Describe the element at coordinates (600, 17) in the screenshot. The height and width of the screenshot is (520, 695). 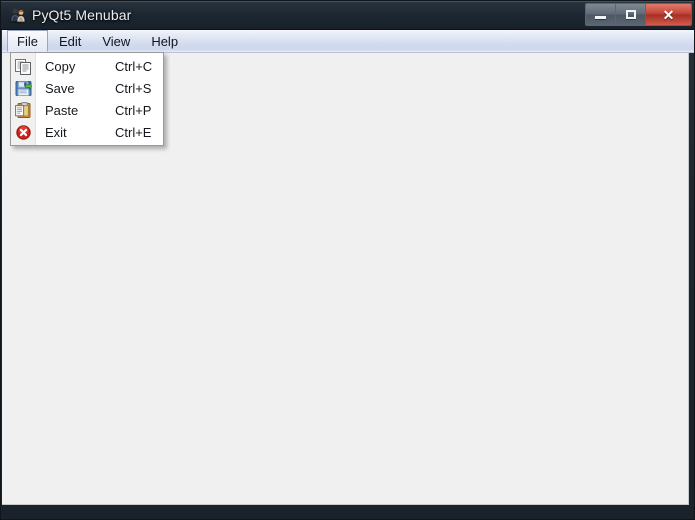
I see `minimize-icon` at that location.